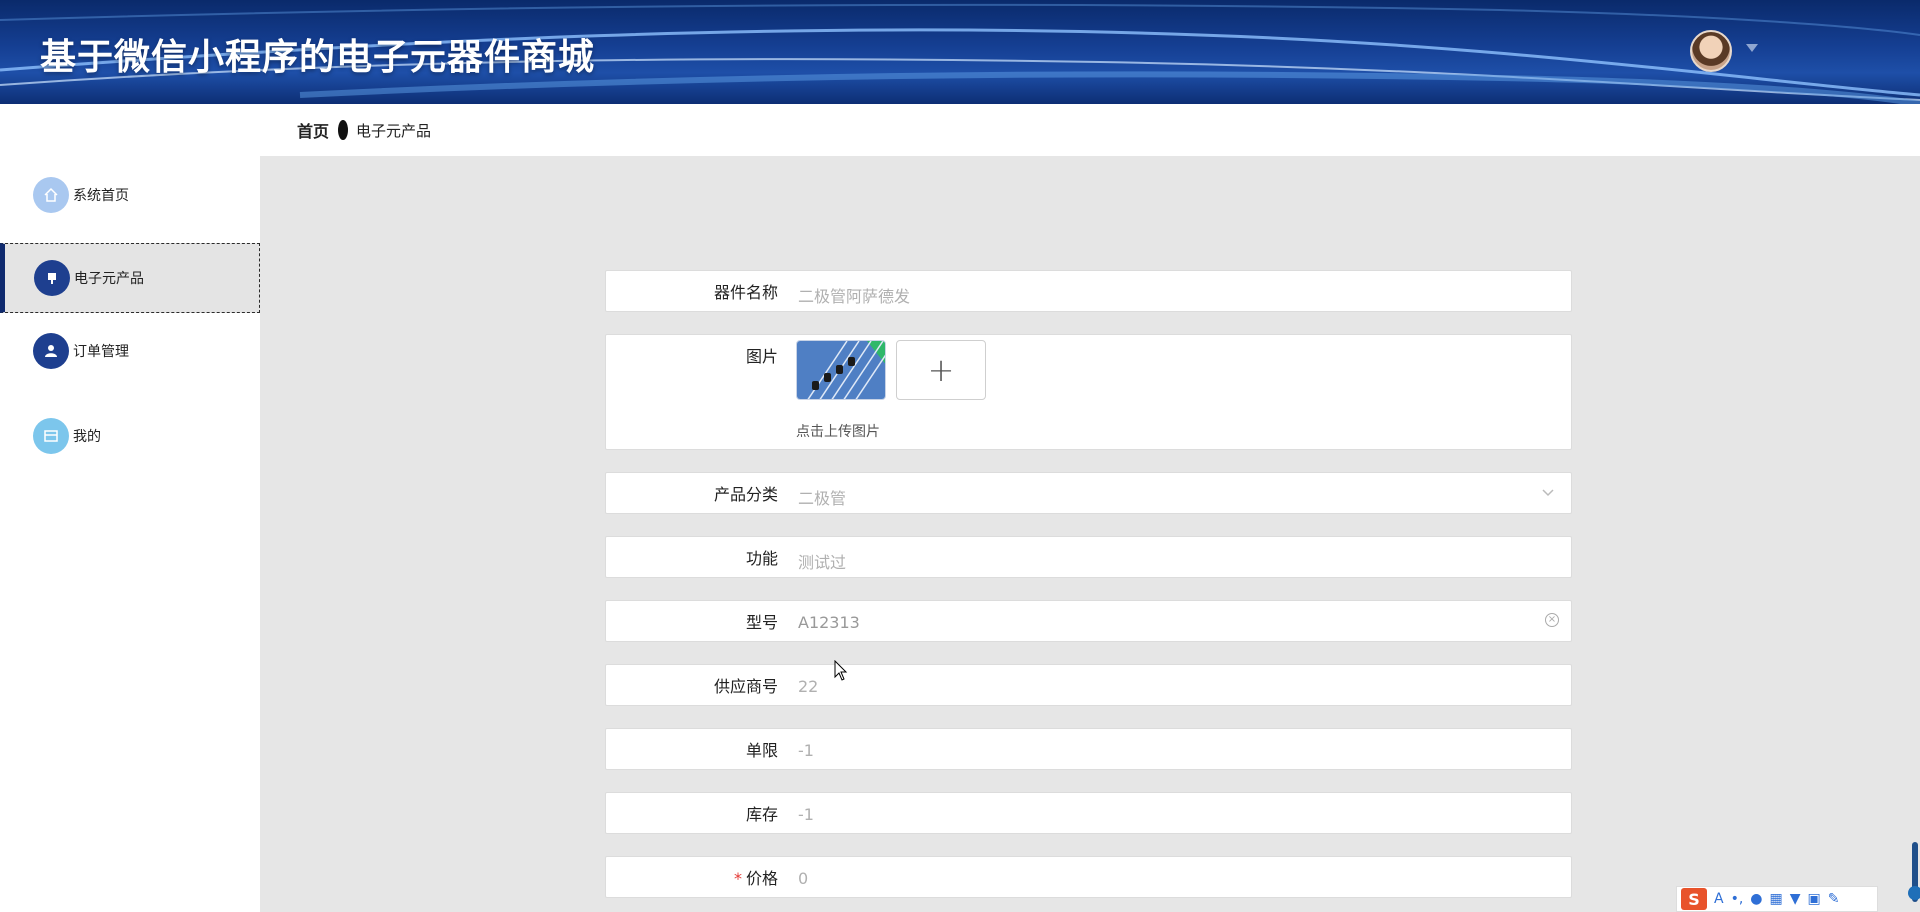 The width and height of the screenshot is (1920, 912). Describe the element at coordinates (130, 351) in the screenshot. I see `sidebar-item-orders: 订单管理` at that location.